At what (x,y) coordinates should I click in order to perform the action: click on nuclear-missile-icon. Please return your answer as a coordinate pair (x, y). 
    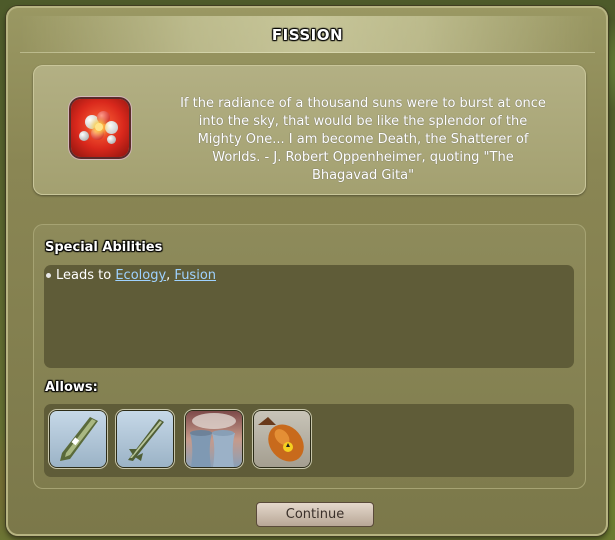
    Looking at the image, I should click on (78, 439).